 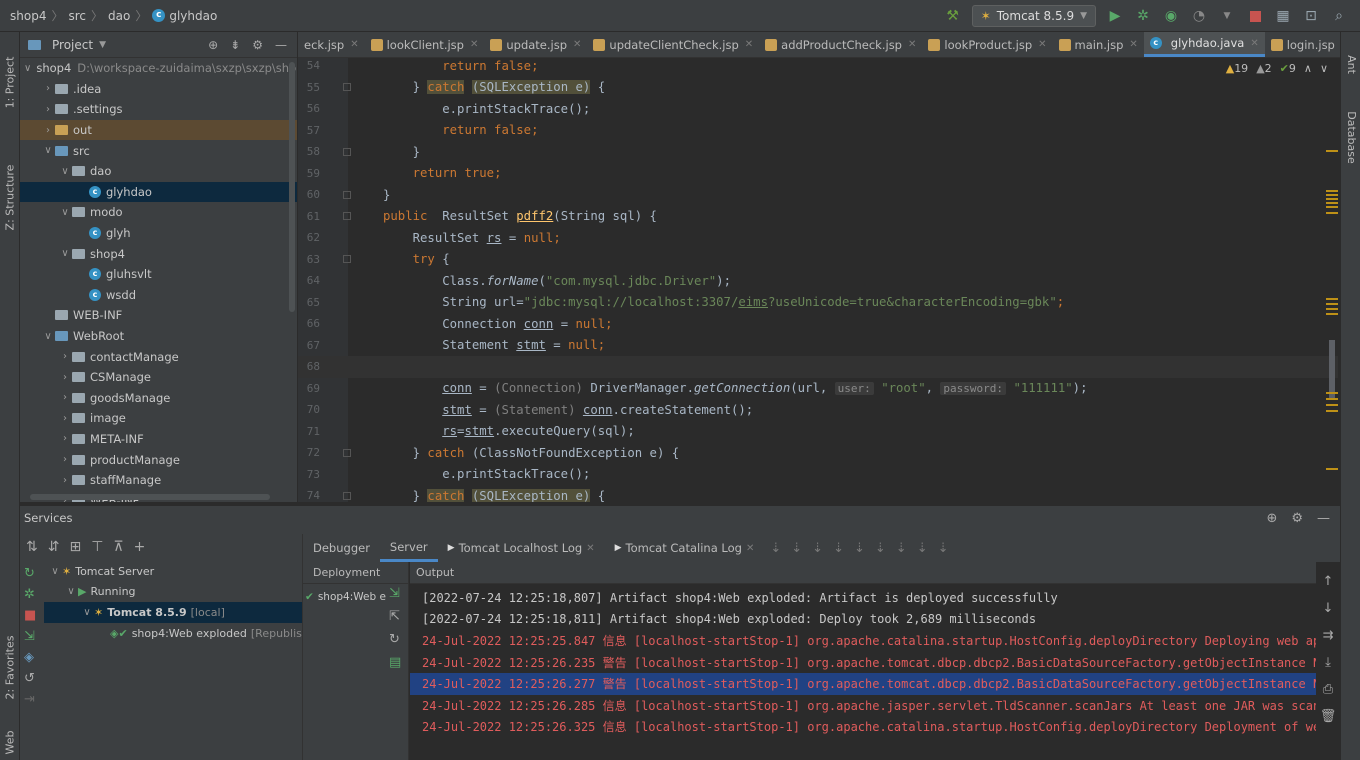 I want to click on tree-item: ∨ src, so click(x=158, y=150).